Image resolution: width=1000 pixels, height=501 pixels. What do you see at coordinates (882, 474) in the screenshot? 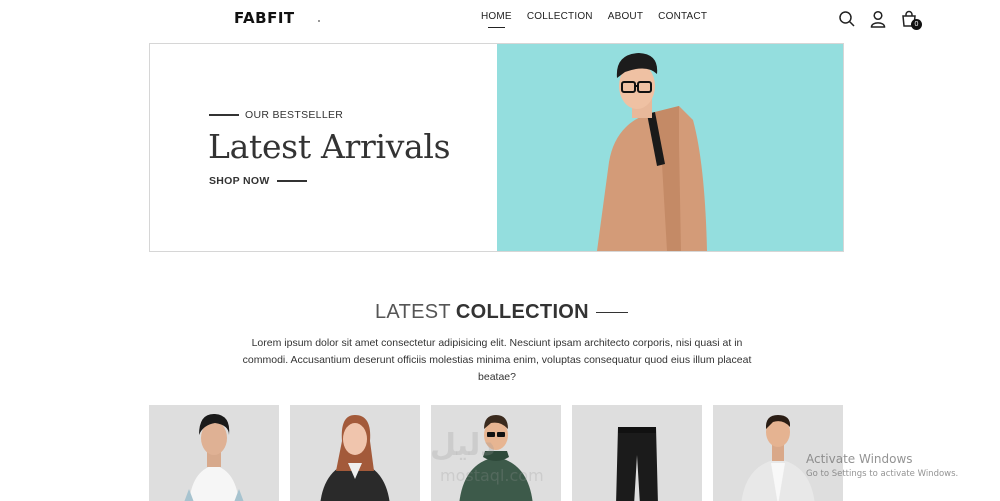
I see `activate-subtitle: Go to Settings to activate Windows.` at bounding box center [882, 474].